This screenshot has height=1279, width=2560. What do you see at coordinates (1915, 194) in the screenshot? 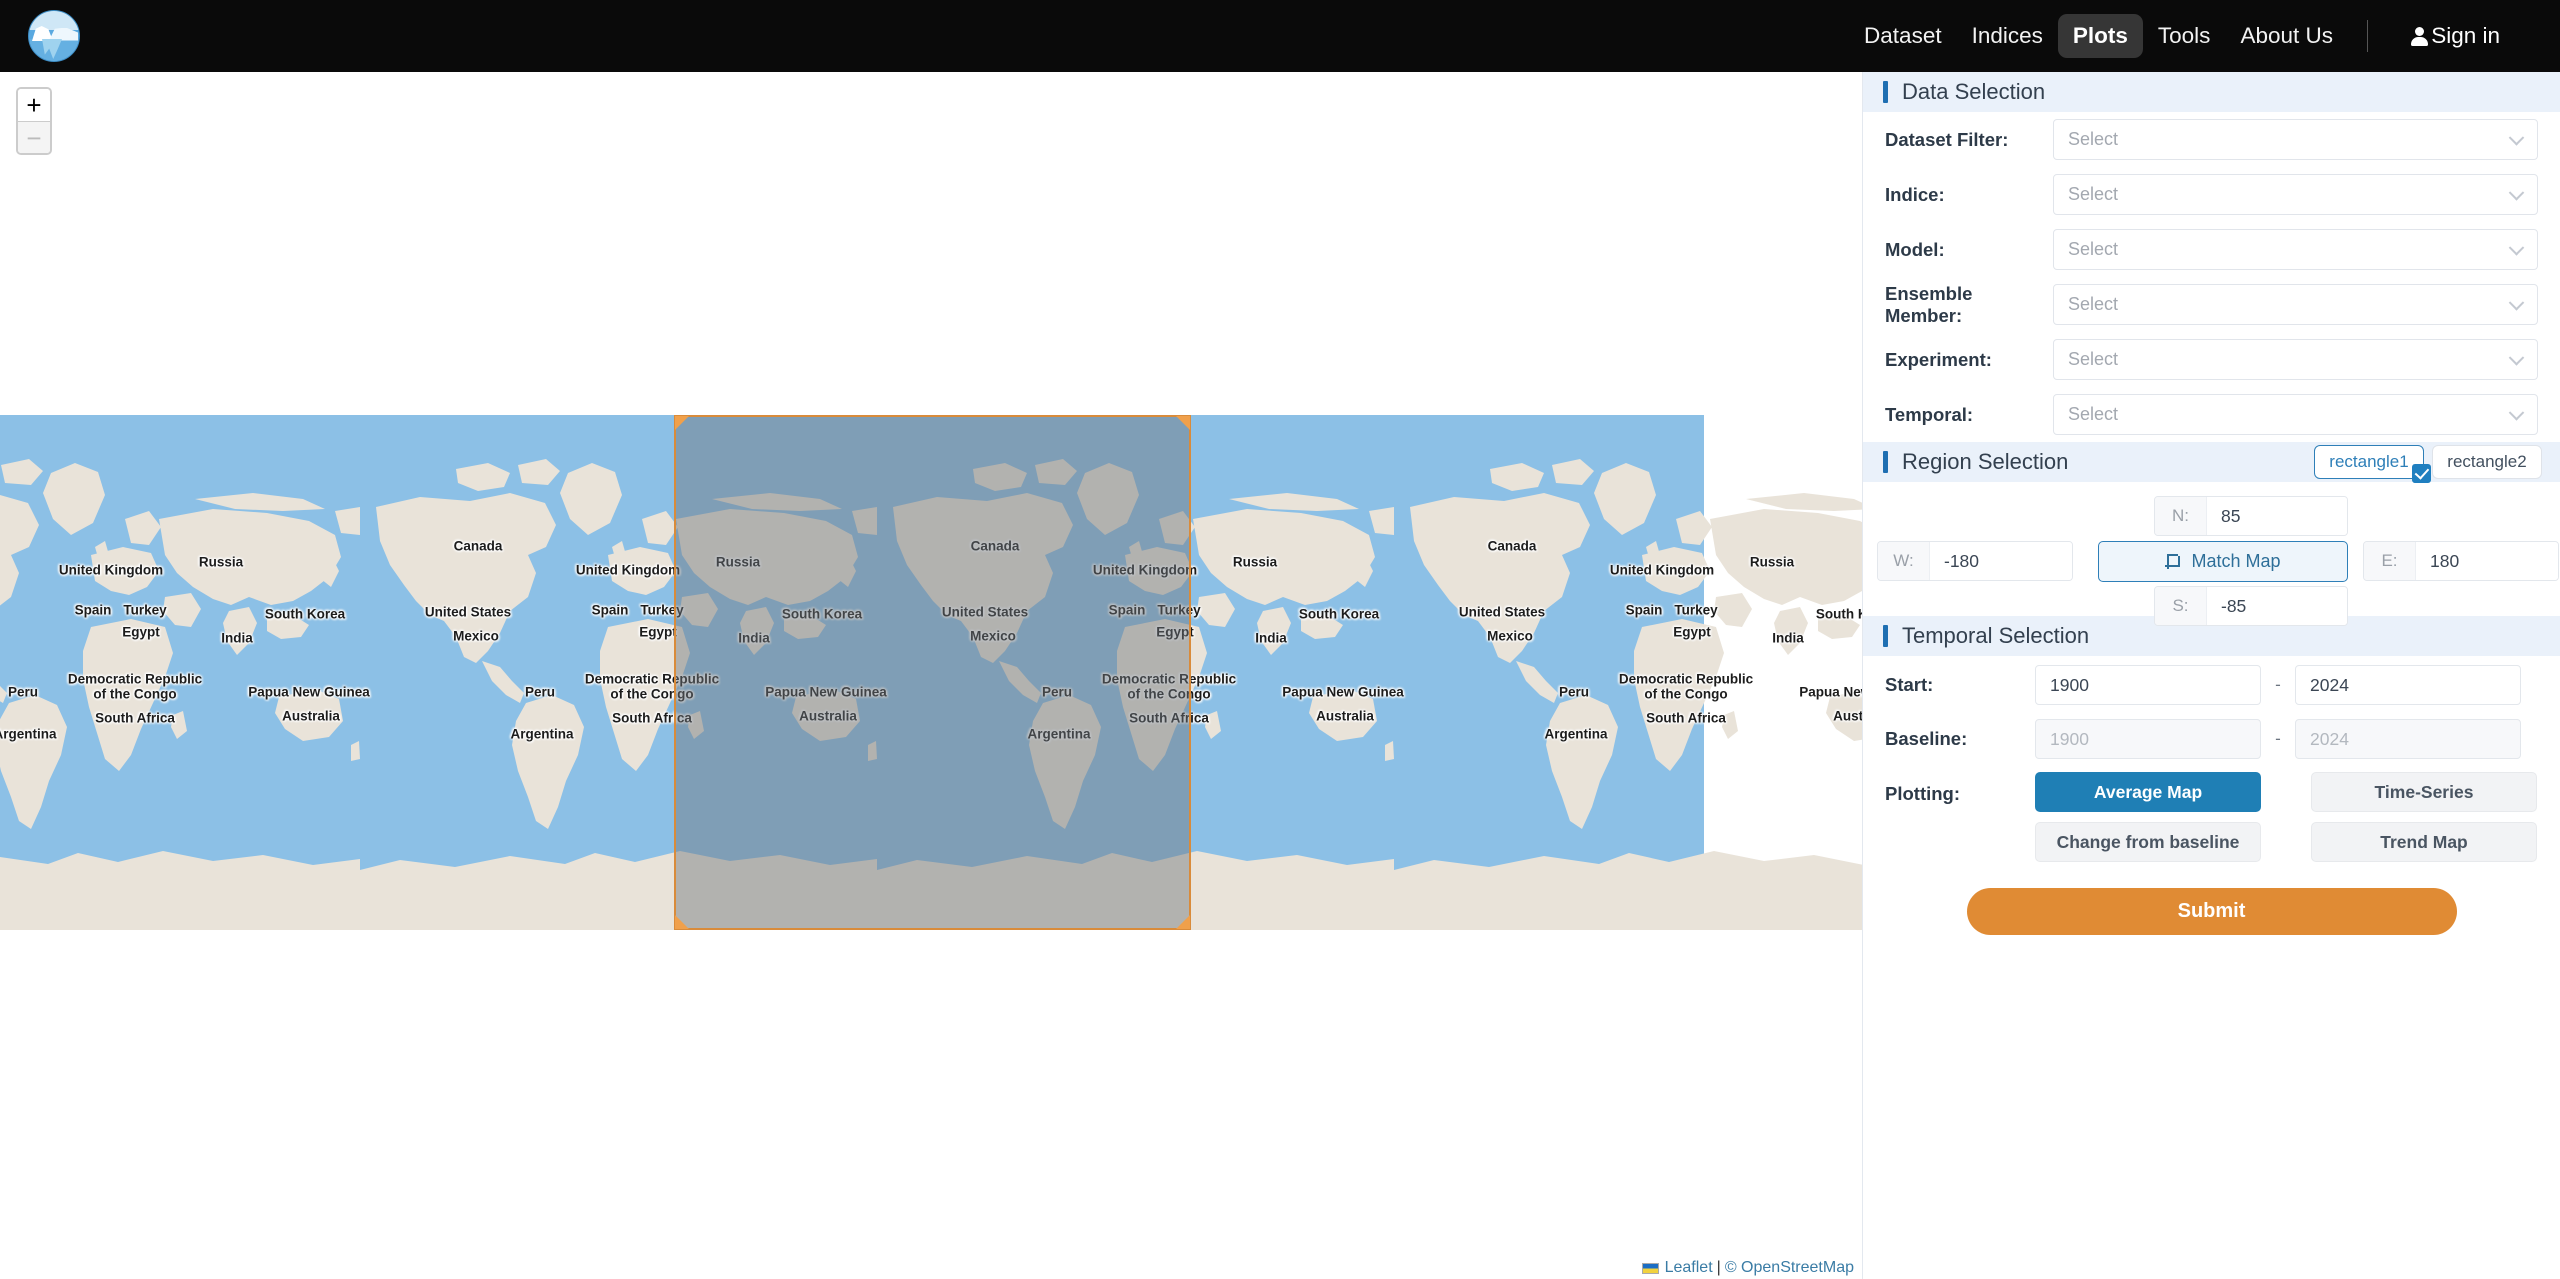
I see `indice-label: Indice:` at bounding box center [1915, 194].